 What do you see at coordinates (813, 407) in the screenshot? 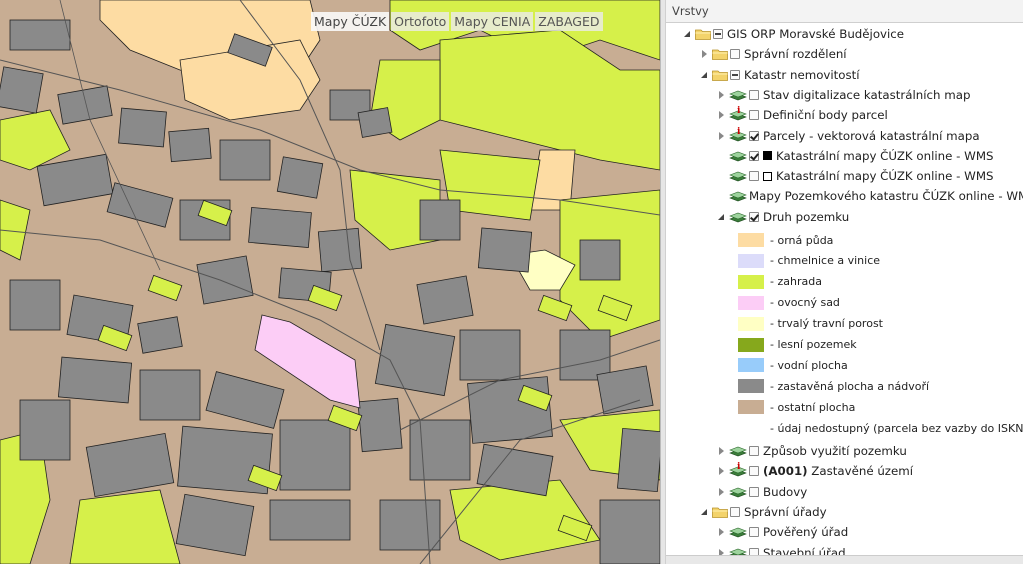
I see `legend-label: - ostatní plocha` at bounding box center [813, 407].